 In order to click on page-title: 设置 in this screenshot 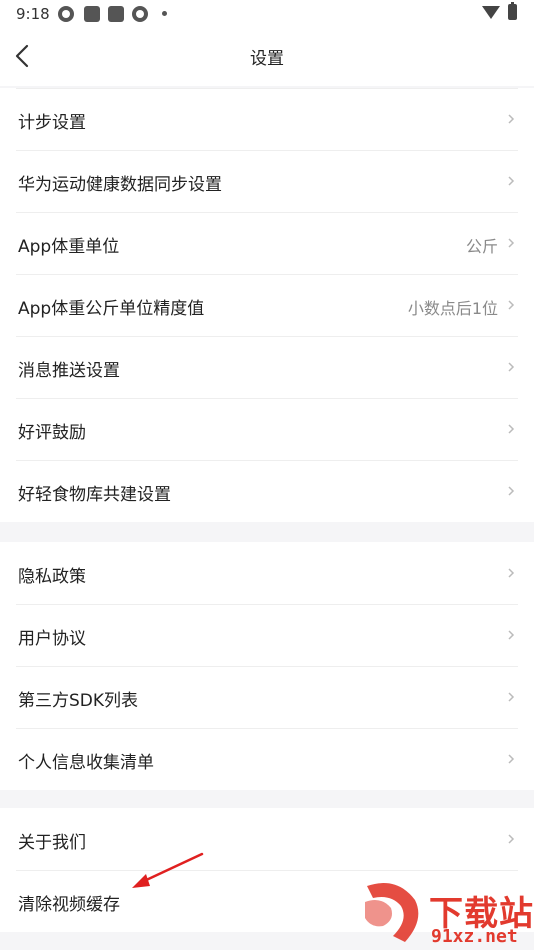, I will do `click(267, 59)`.